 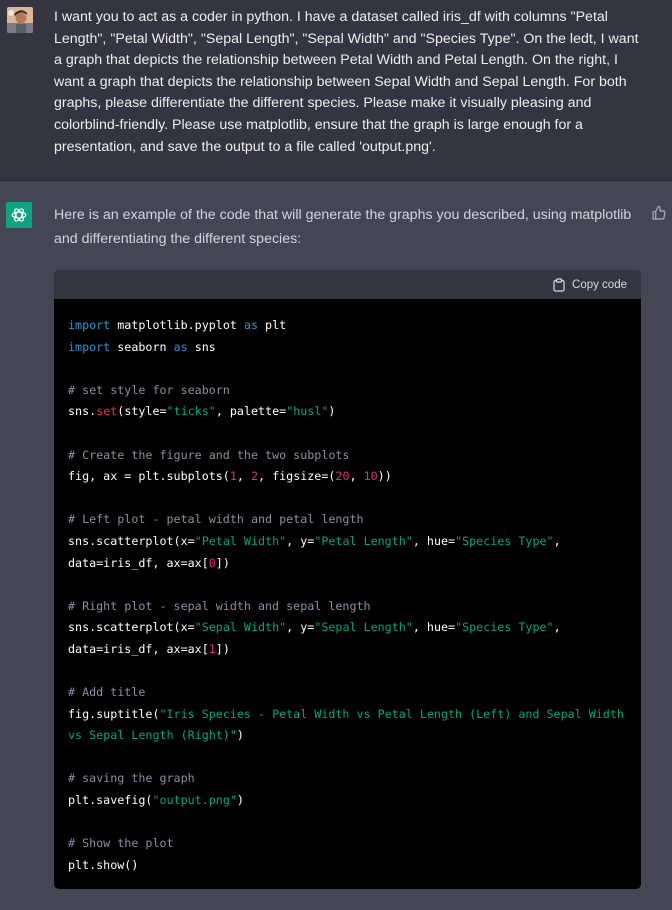 What do you see at coordinates (559, 285) in the screenshot?
I see `clipboard-icon` at bounding box center [559, 285].